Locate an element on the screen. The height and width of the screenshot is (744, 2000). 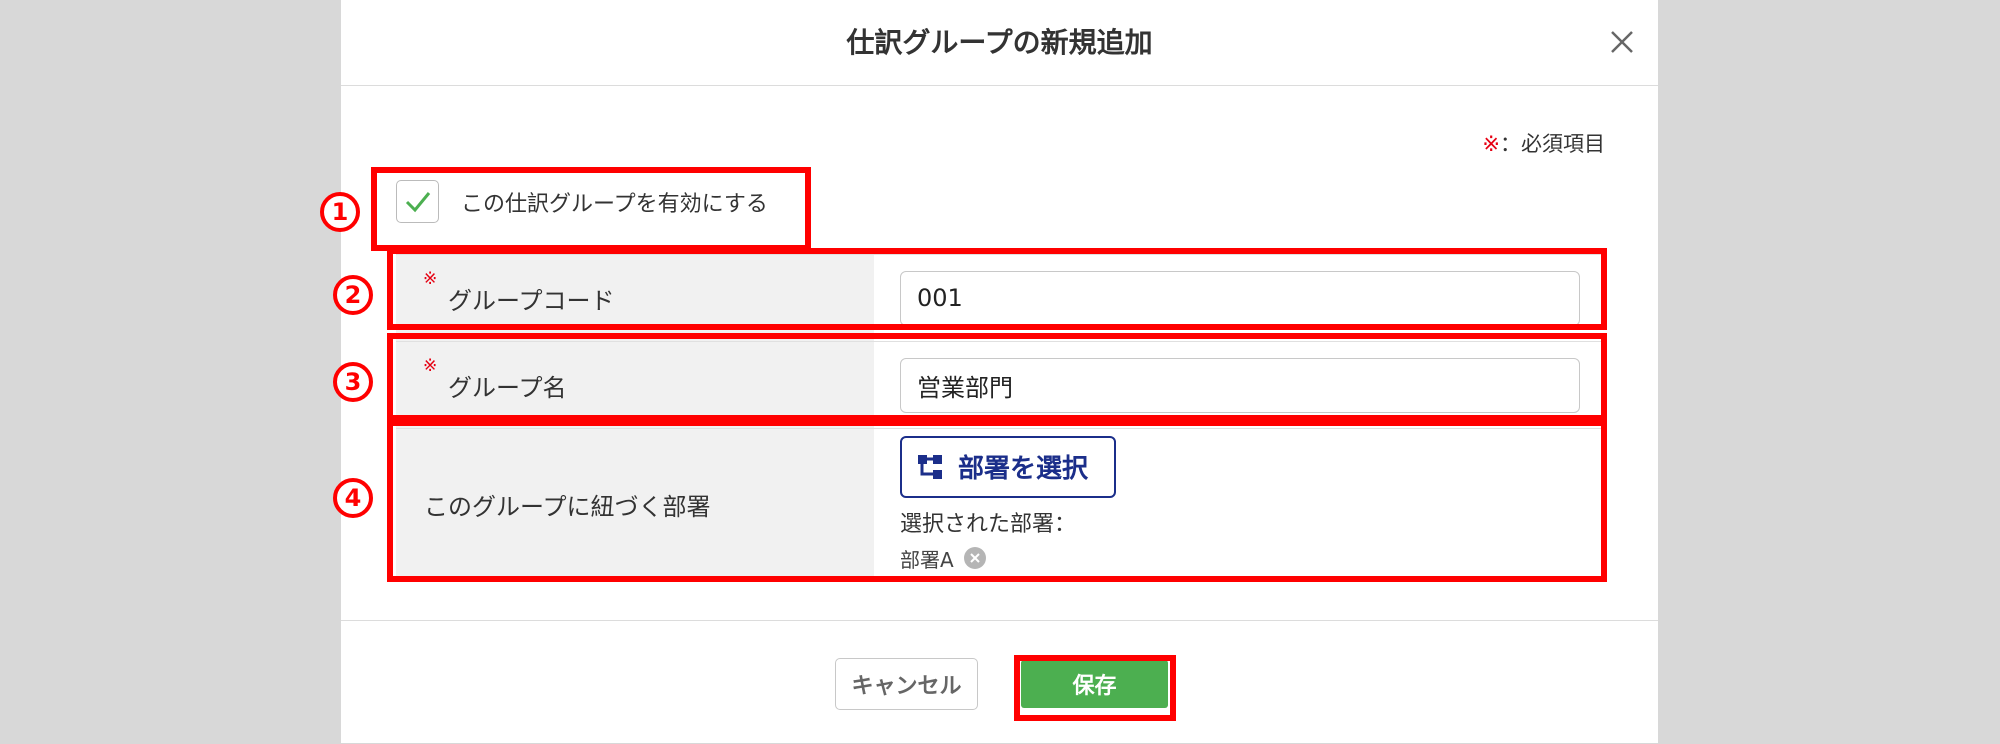
enable-checkbox is located at coordinates (417, 201).